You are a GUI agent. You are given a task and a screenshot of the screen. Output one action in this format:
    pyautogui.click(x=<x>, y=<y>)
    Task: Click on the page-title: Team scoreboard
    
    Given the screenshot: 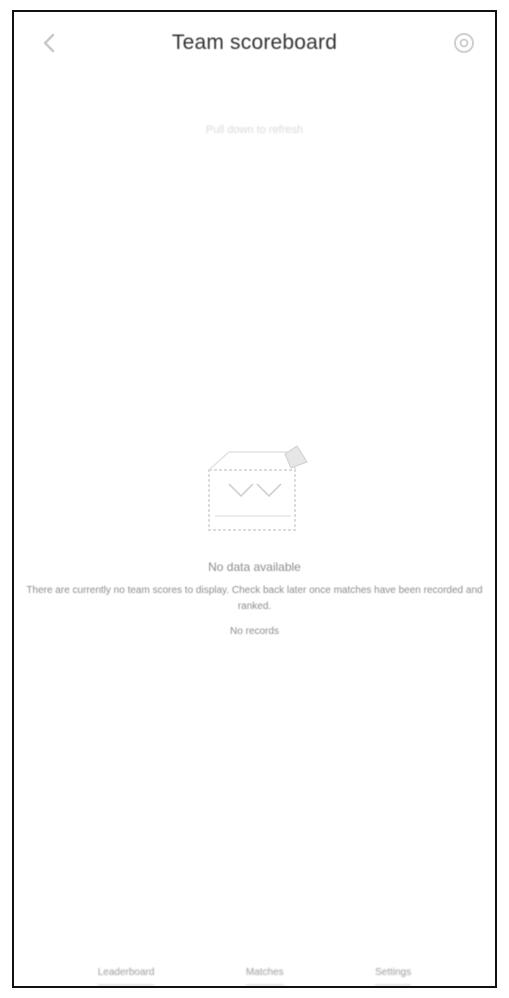 What is the action you would take?
    pyautogui.click(x=254, y=42)
    